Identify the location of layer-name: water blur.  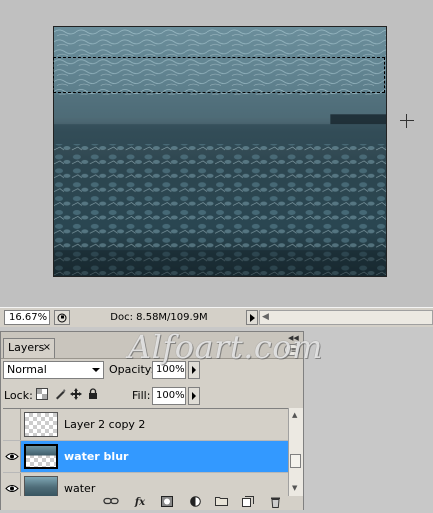
(96, 456).